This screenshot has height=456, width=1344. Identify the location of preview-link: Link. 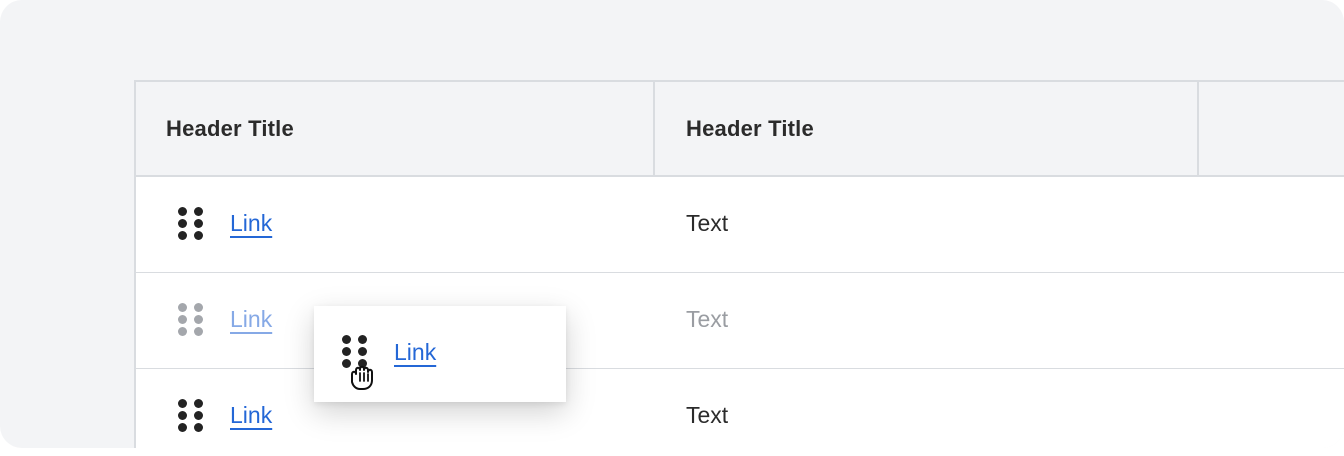
(415, 352).